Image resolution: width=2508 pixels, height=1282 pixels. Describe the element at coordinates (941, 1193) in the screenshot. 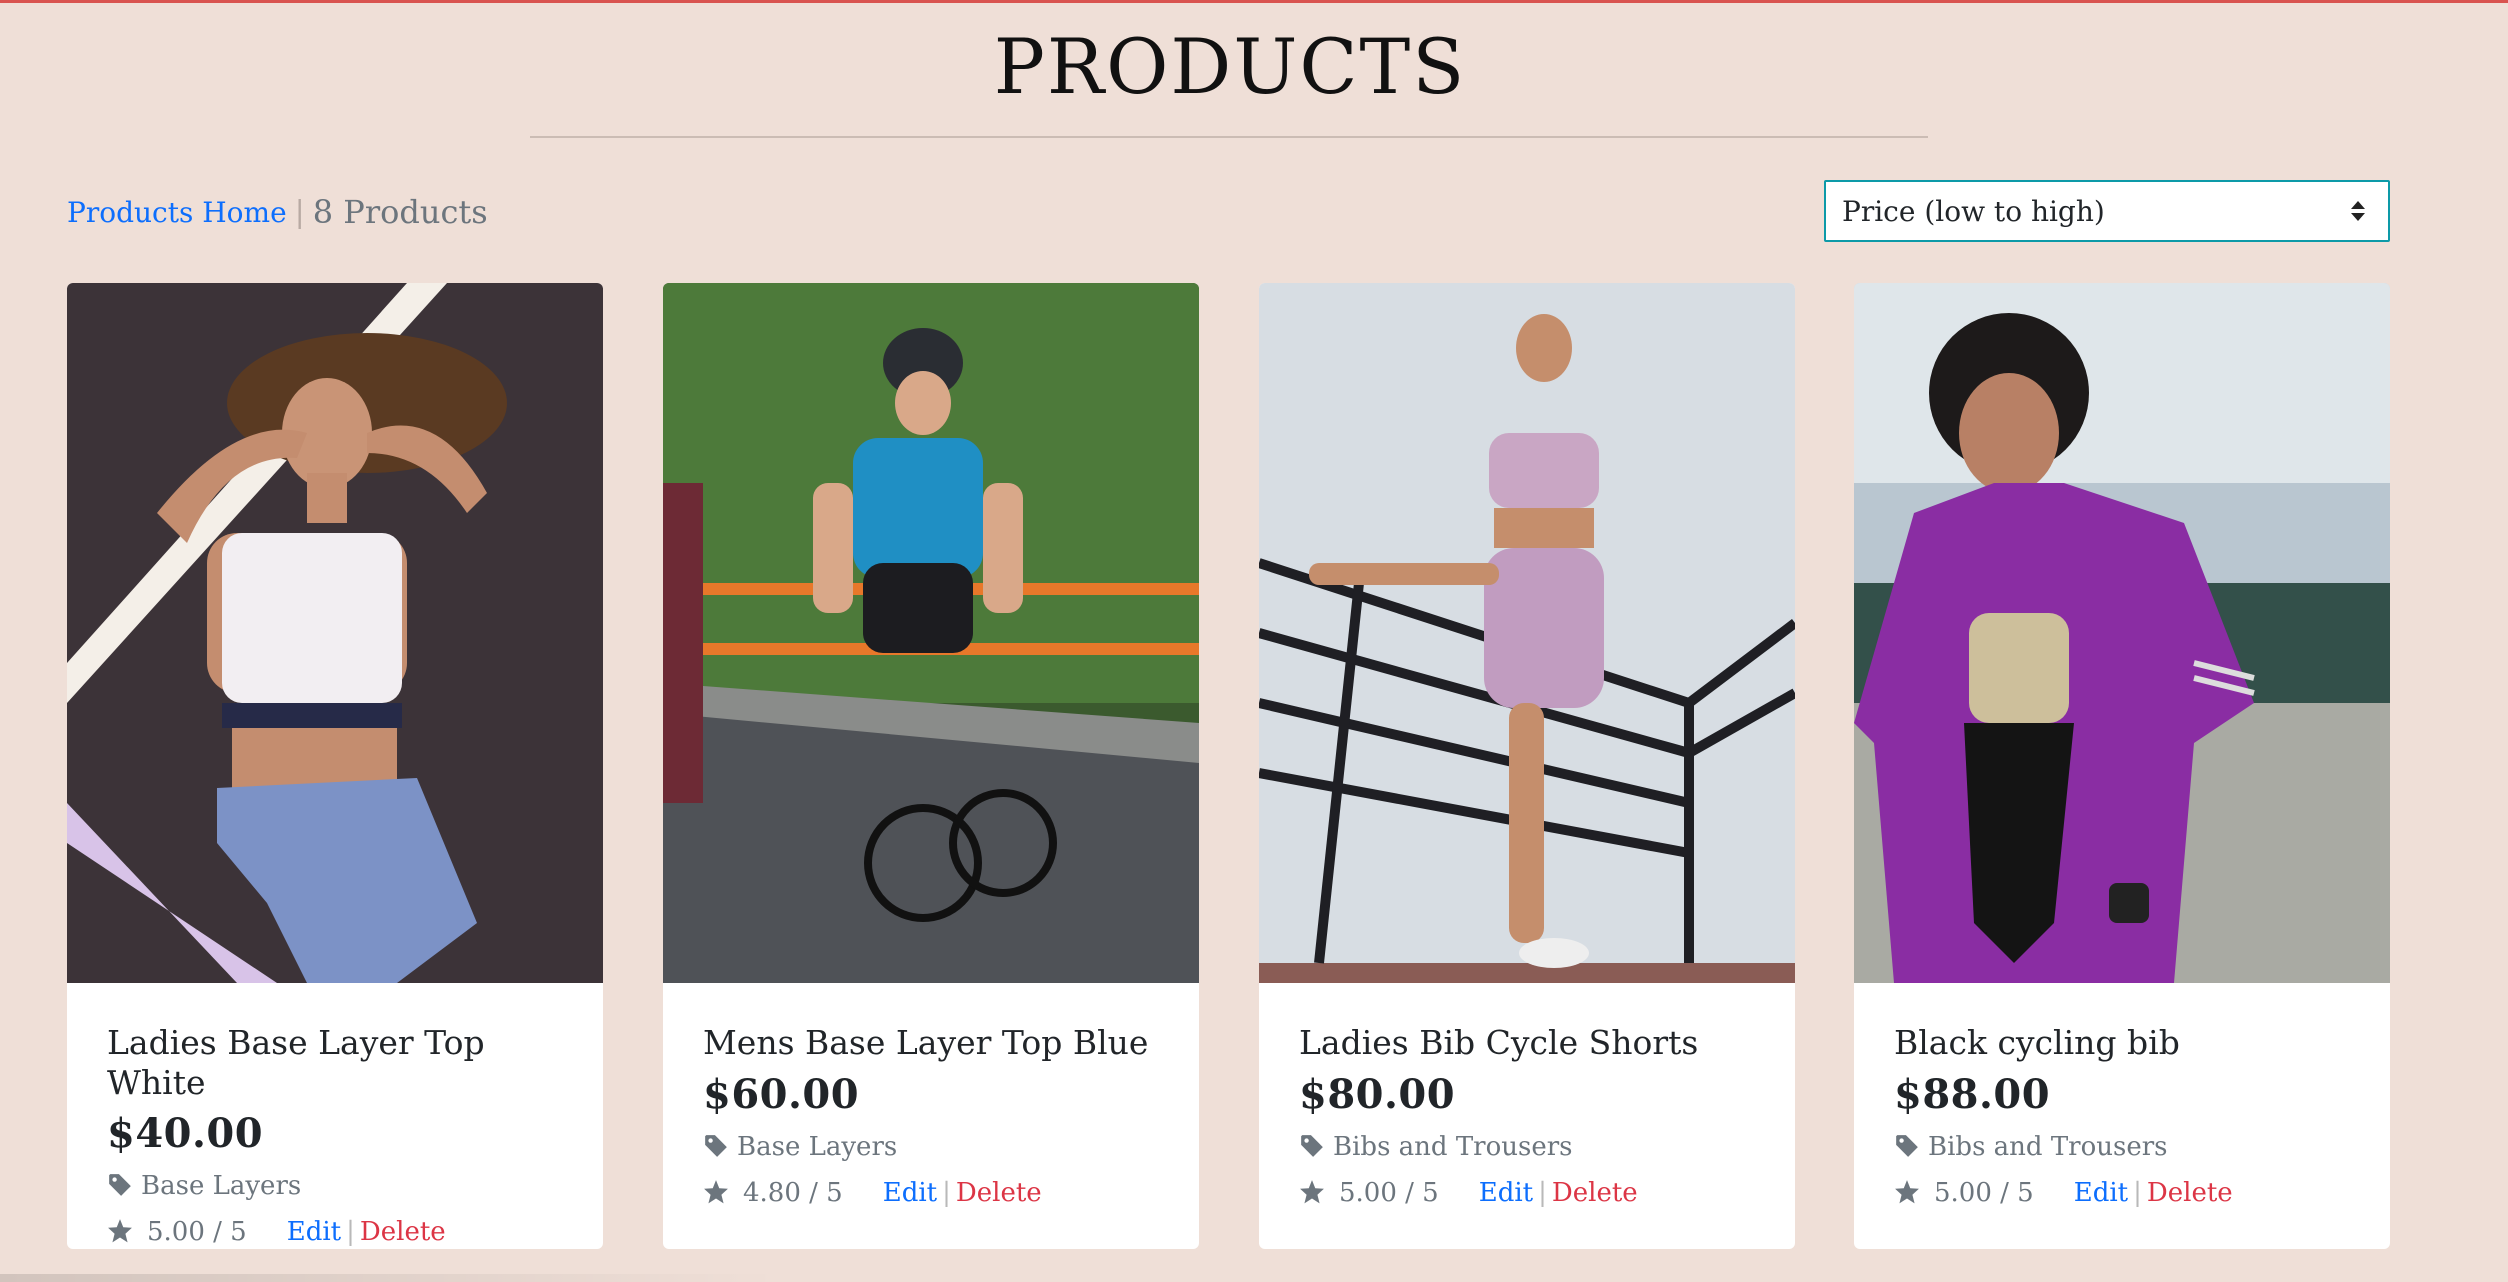

I see `product-meta: 4.80 / 5 Edit | Delete` at that location.